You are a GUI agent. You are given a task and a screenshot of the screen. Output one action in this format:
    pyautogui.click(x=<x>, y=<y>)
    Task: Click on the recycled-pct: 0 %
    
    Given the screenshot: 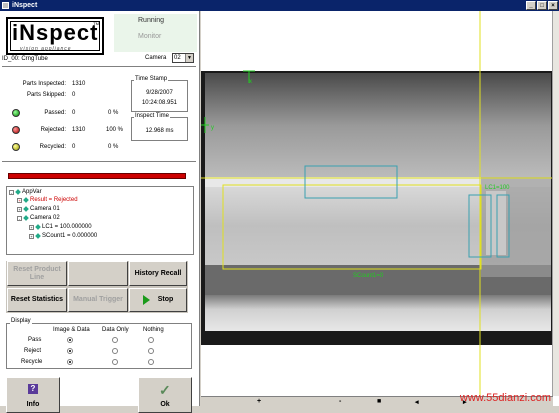 What is the action you would take?
    pyautogui.click(x=113, y=147)
    